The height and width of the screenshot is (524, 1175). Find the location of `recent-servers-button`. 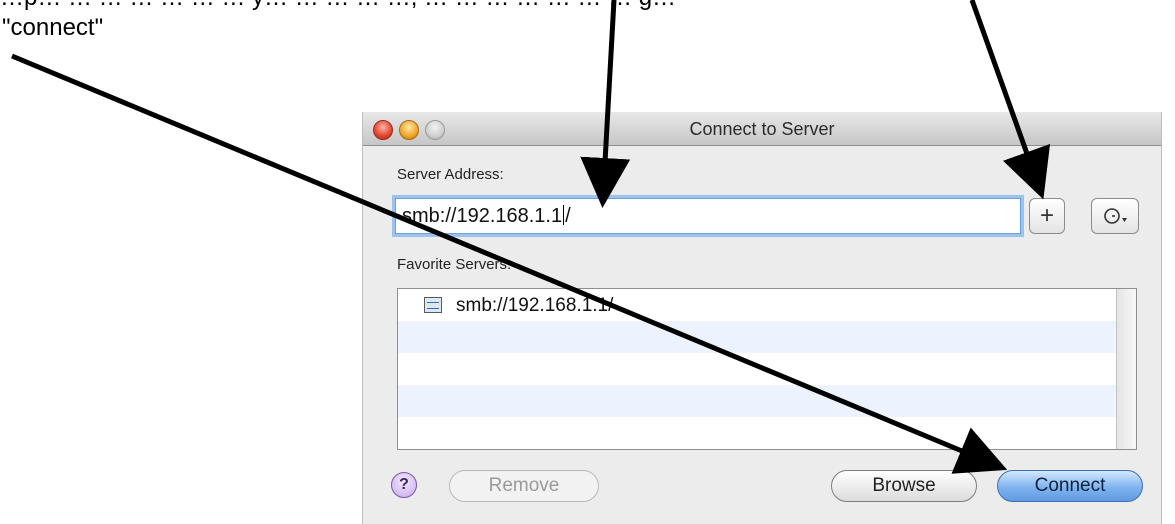

recent-servers-button is located at coordinates (1115, 216).